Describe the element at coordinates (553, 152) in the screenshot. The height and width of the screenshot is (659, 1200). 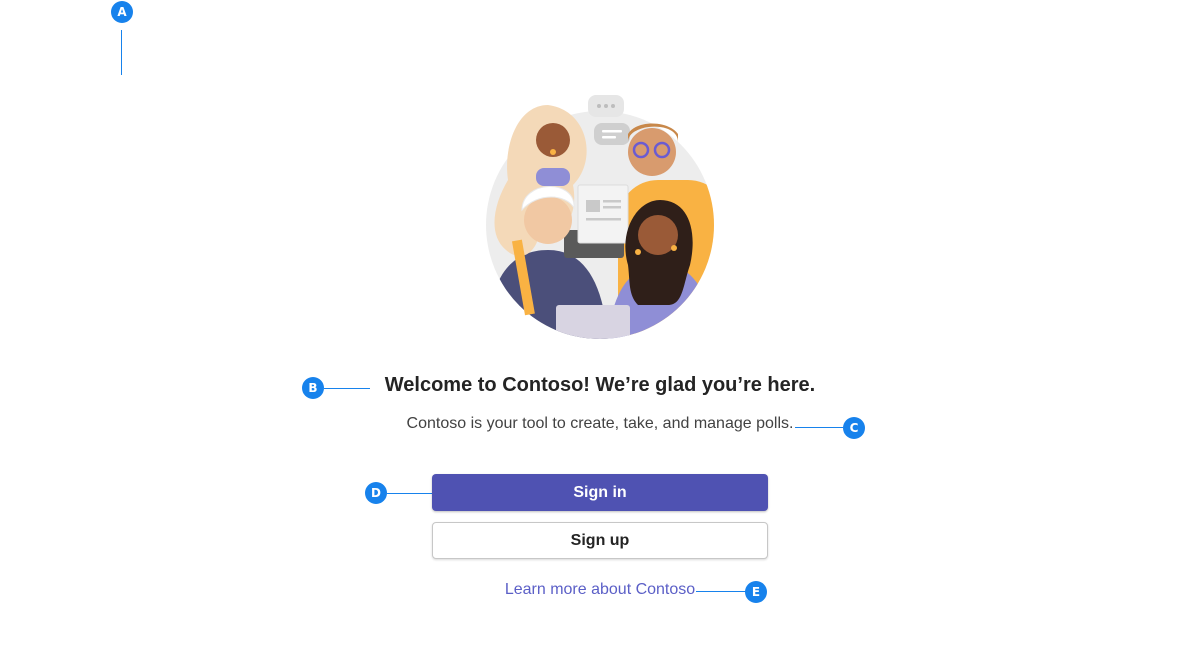
I see `earring-icon` at that location.